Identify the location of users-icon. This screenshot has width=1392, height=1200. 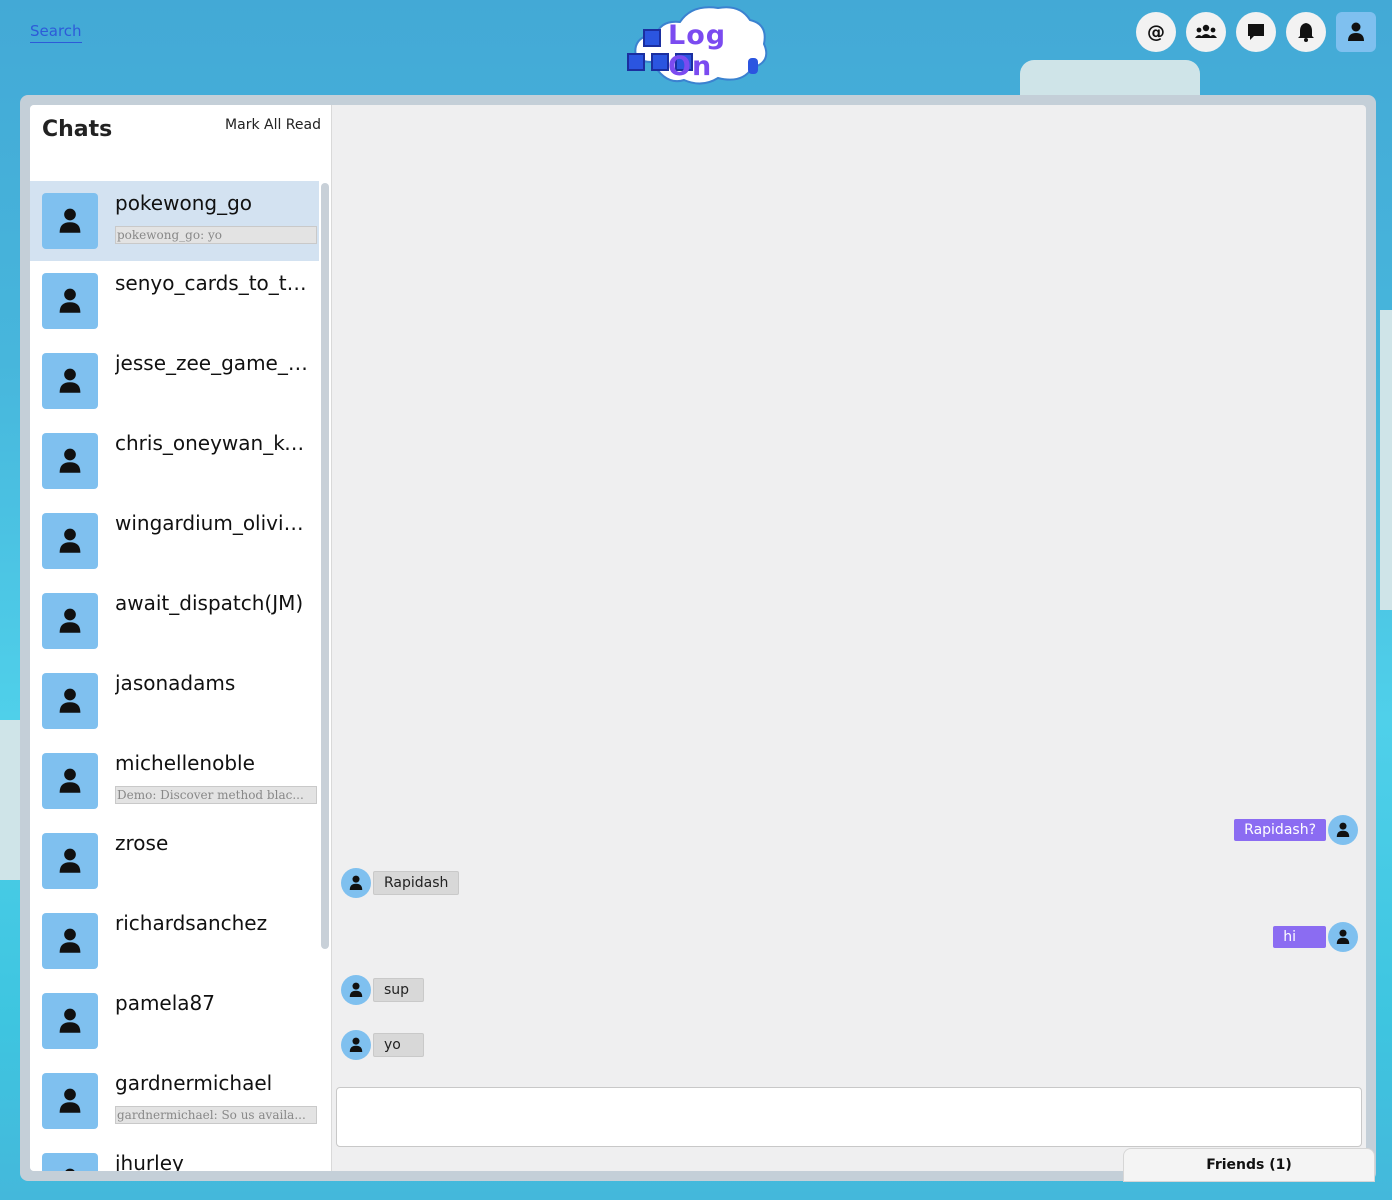
(1206, 32).